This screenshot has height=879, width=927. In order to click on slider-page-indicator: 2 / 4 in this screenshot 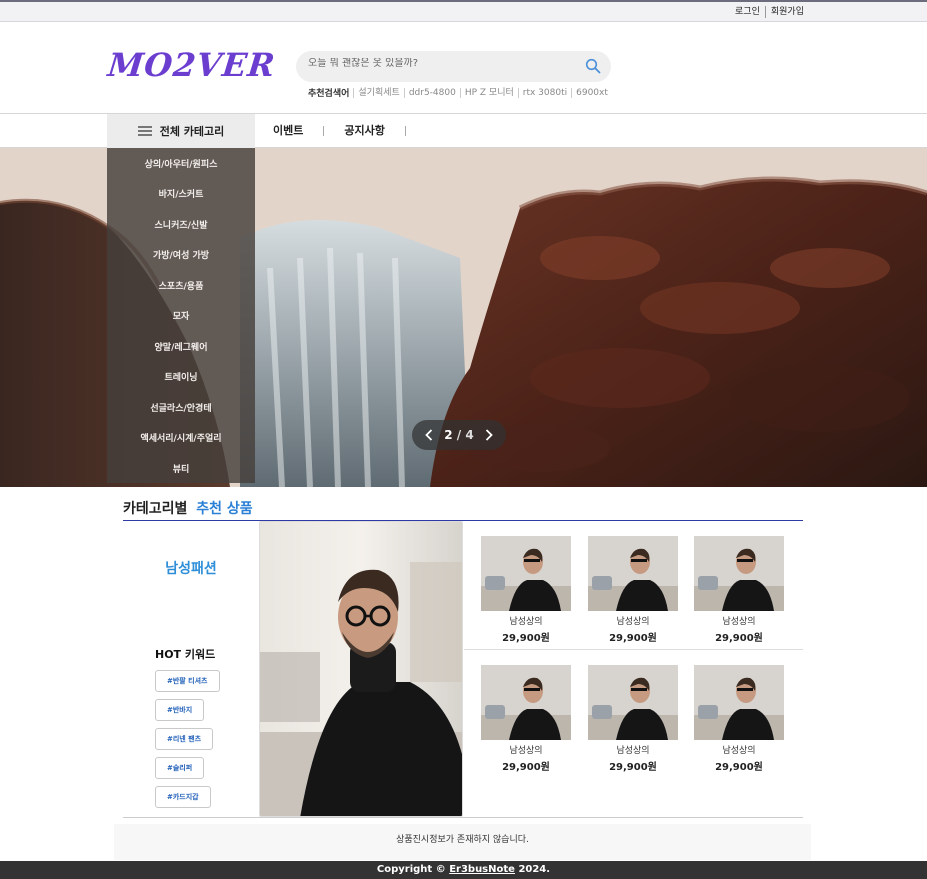, I will do `click(458, 435)`.